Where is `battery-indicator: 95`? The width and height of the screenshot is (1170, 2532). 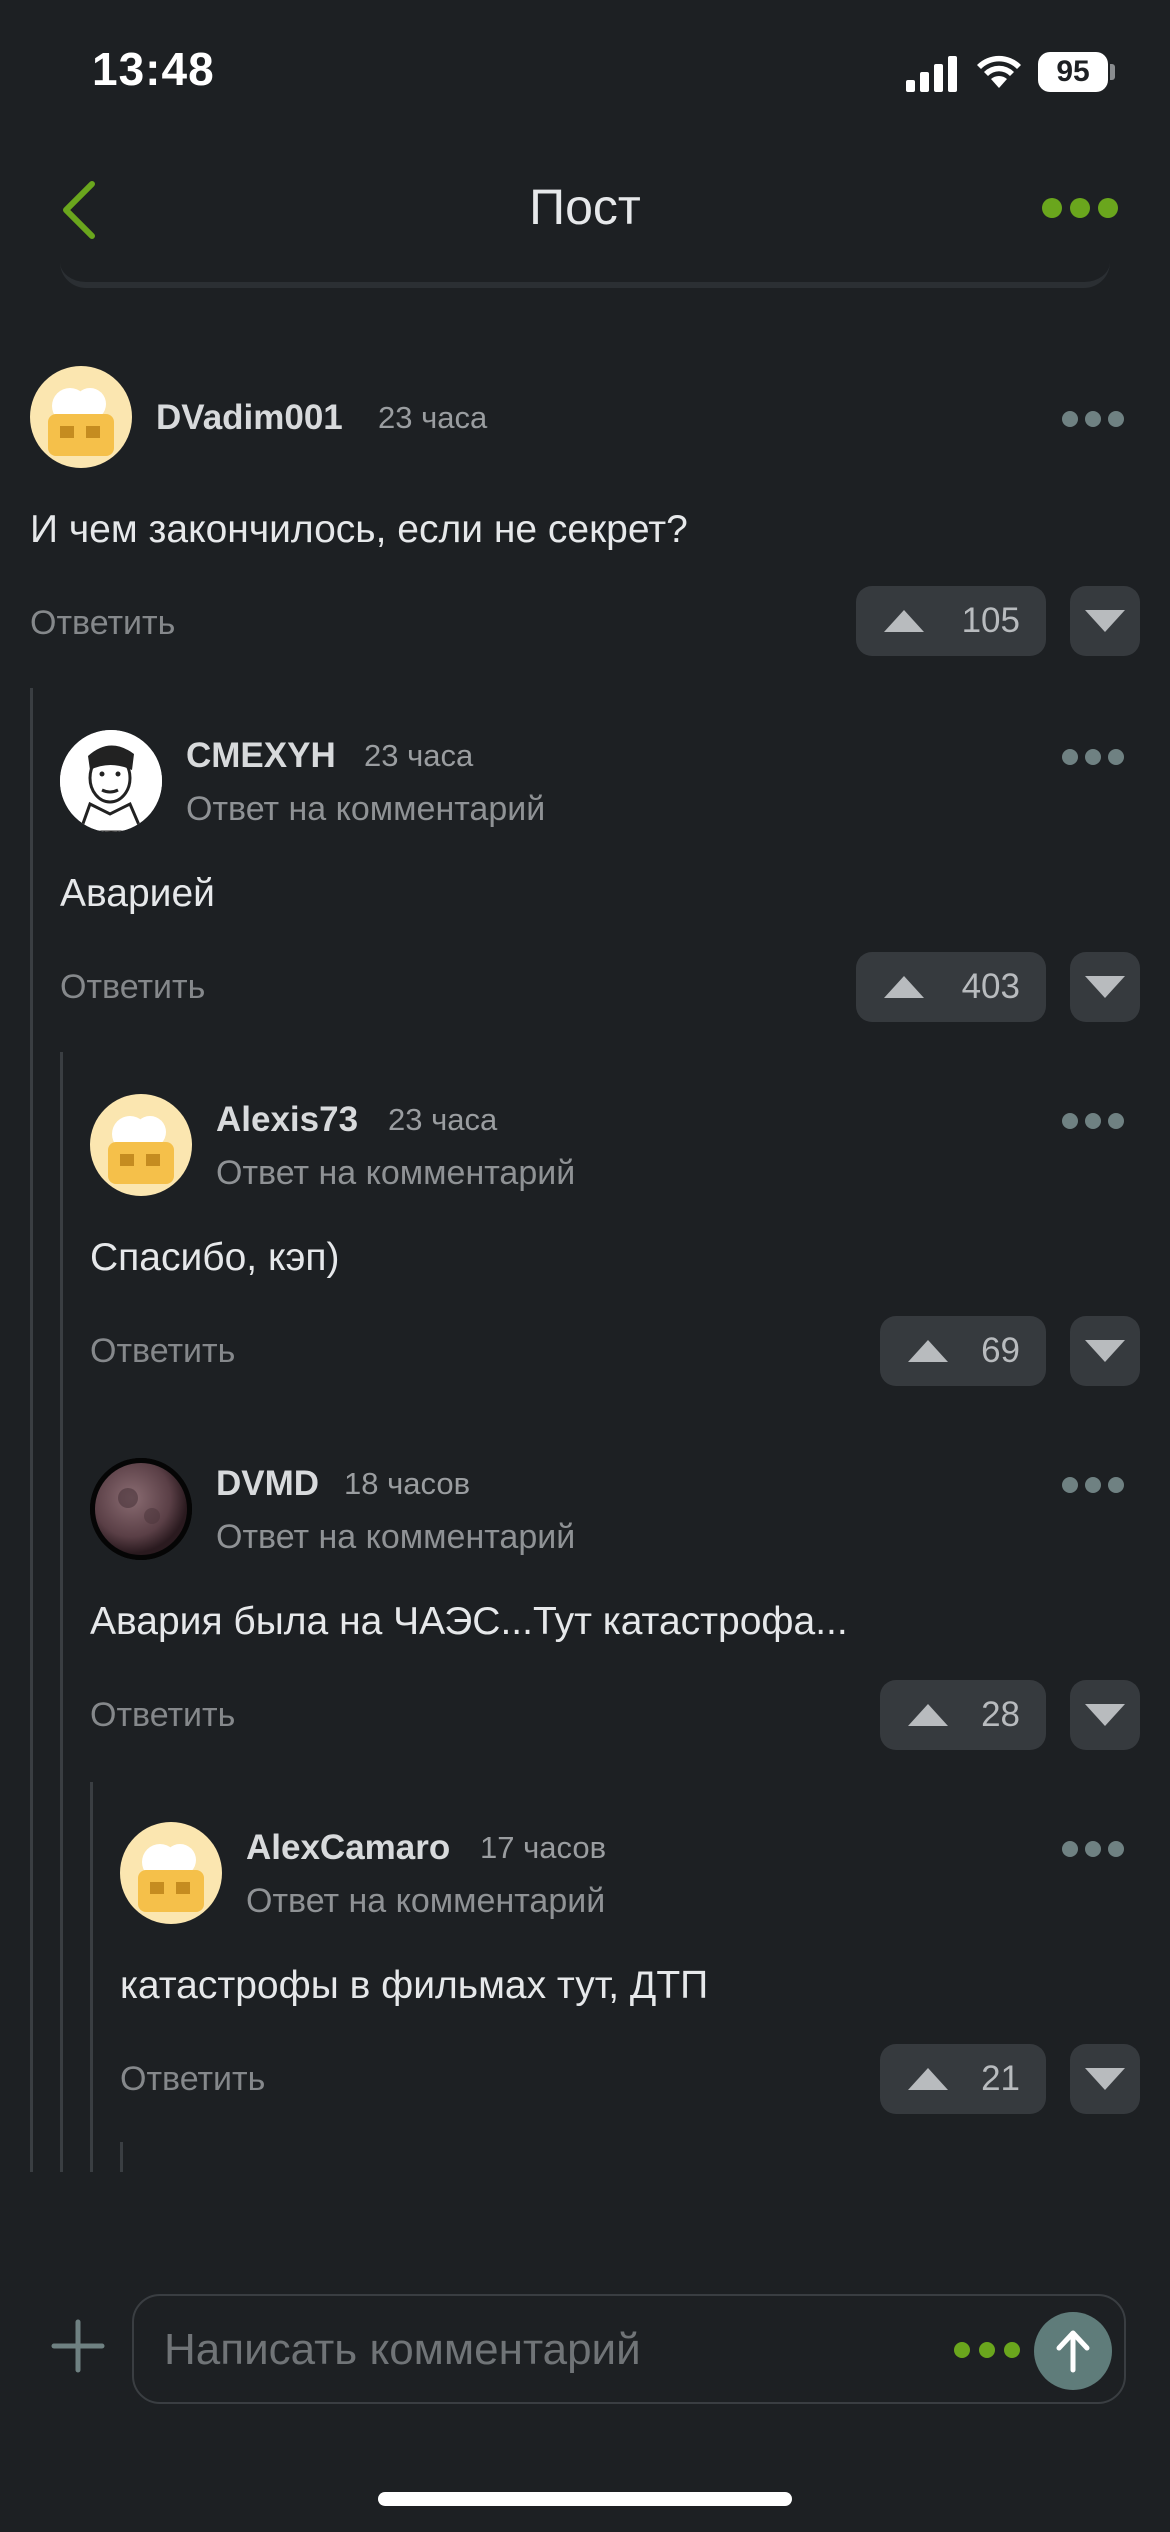 battery-indicator: 95 is located at coordinates (1073, 72).